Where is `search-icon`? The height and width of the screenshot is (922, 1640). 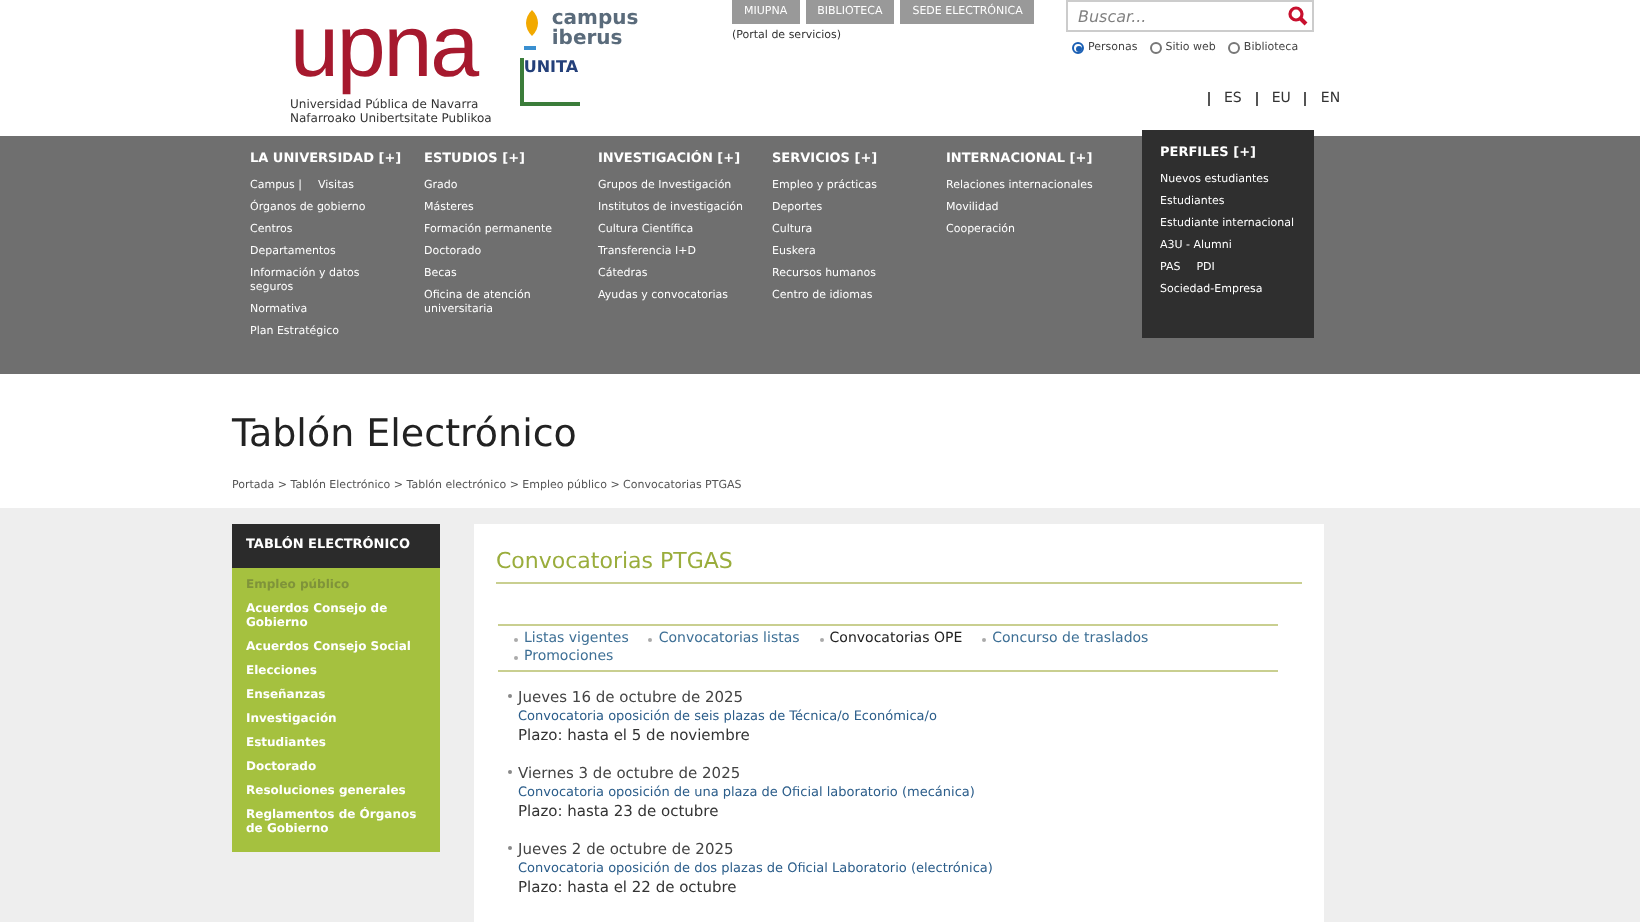 search-icon is located at coordinates (1298, 16).